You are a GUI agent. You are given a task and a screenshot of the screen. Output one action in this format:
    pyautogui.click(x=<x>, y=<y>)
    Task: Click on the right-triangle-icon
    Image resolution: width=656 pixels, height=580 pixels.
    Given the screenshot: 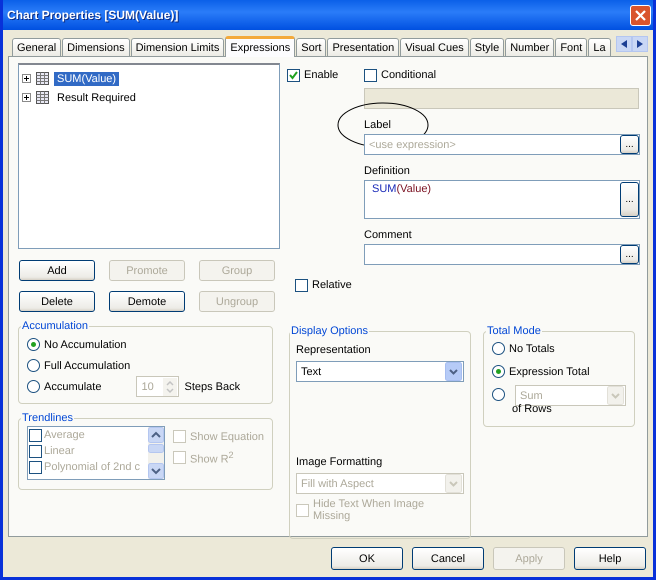 What is the action you would take?
    pyautogui.click(x=640, y=44)
    